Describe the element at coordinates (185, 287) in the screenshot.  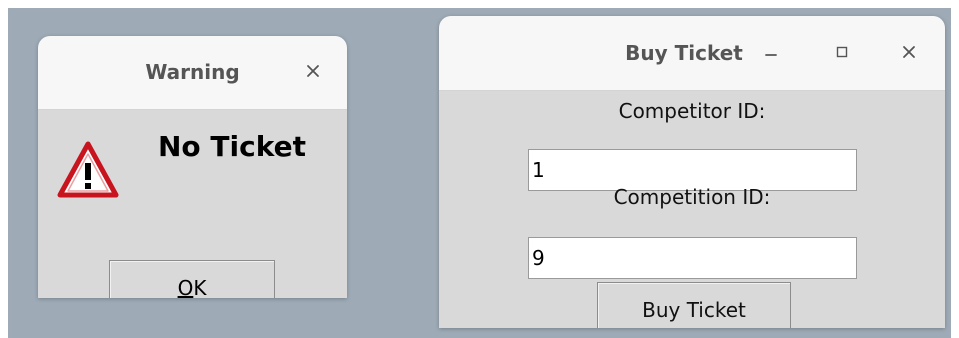
I see `ok-mnemonic: O` at that location.